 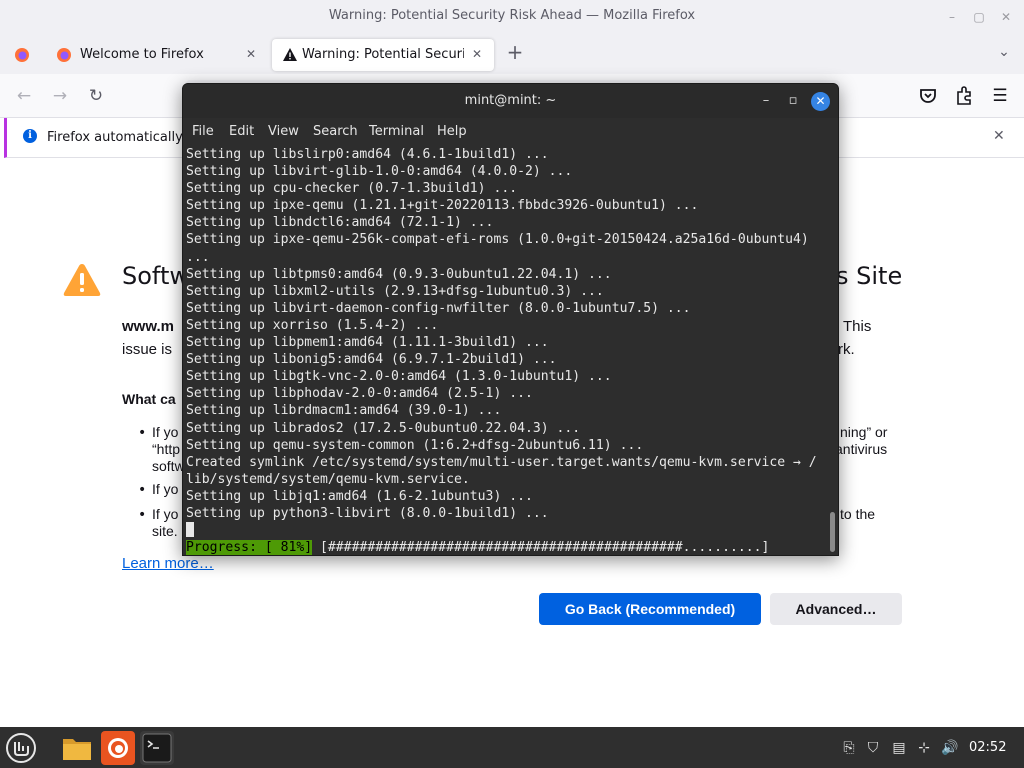 I want to click on page-heading-end: s Site, so click(x=869, y=276).